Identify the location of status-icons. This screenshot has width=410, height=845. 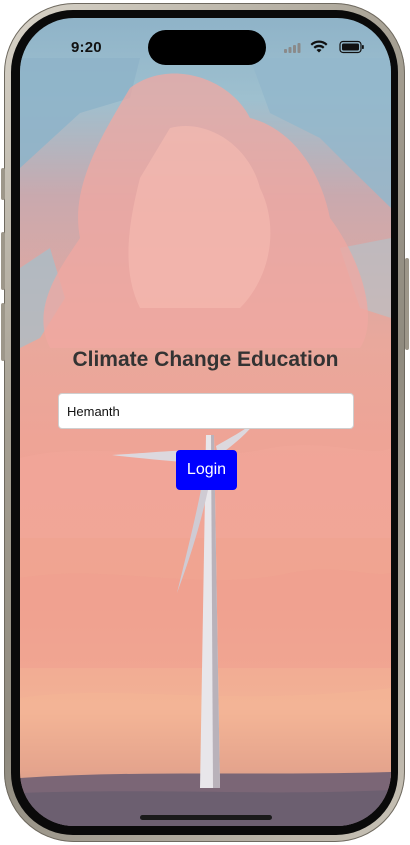
(324, 47).